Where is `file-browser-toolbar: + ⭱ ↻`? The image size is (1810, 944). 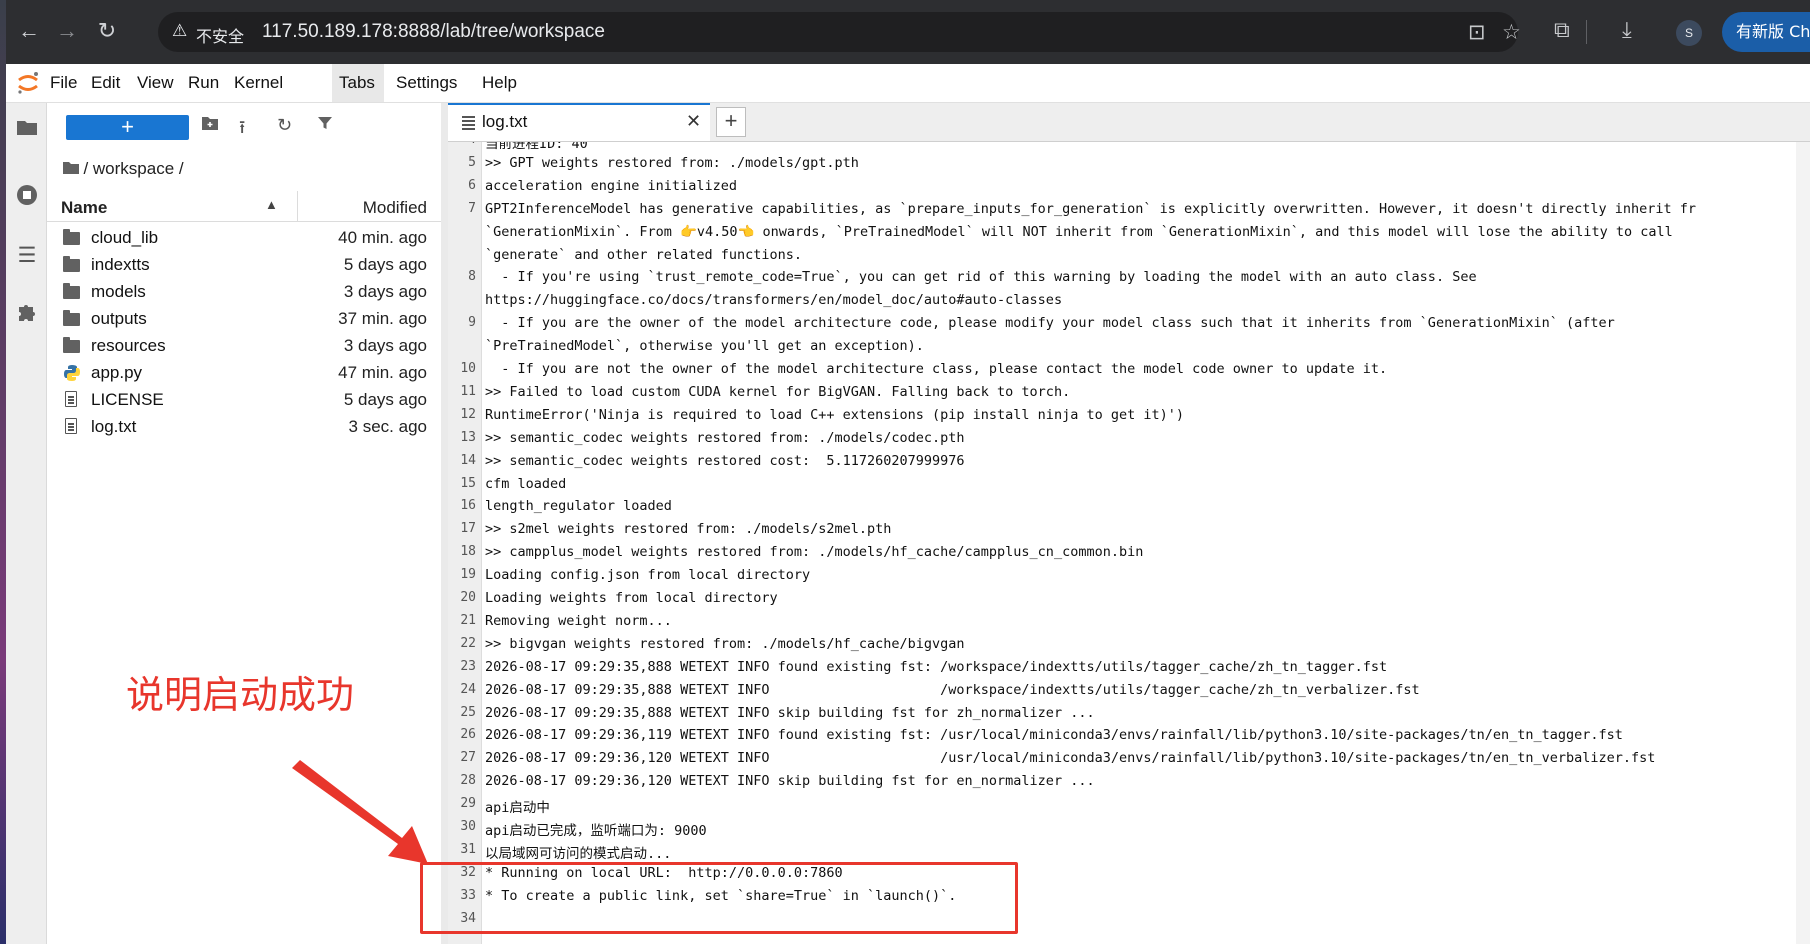 file-browser-toolbar: + ⭱ ↻ is located at coordinates (244, 125).